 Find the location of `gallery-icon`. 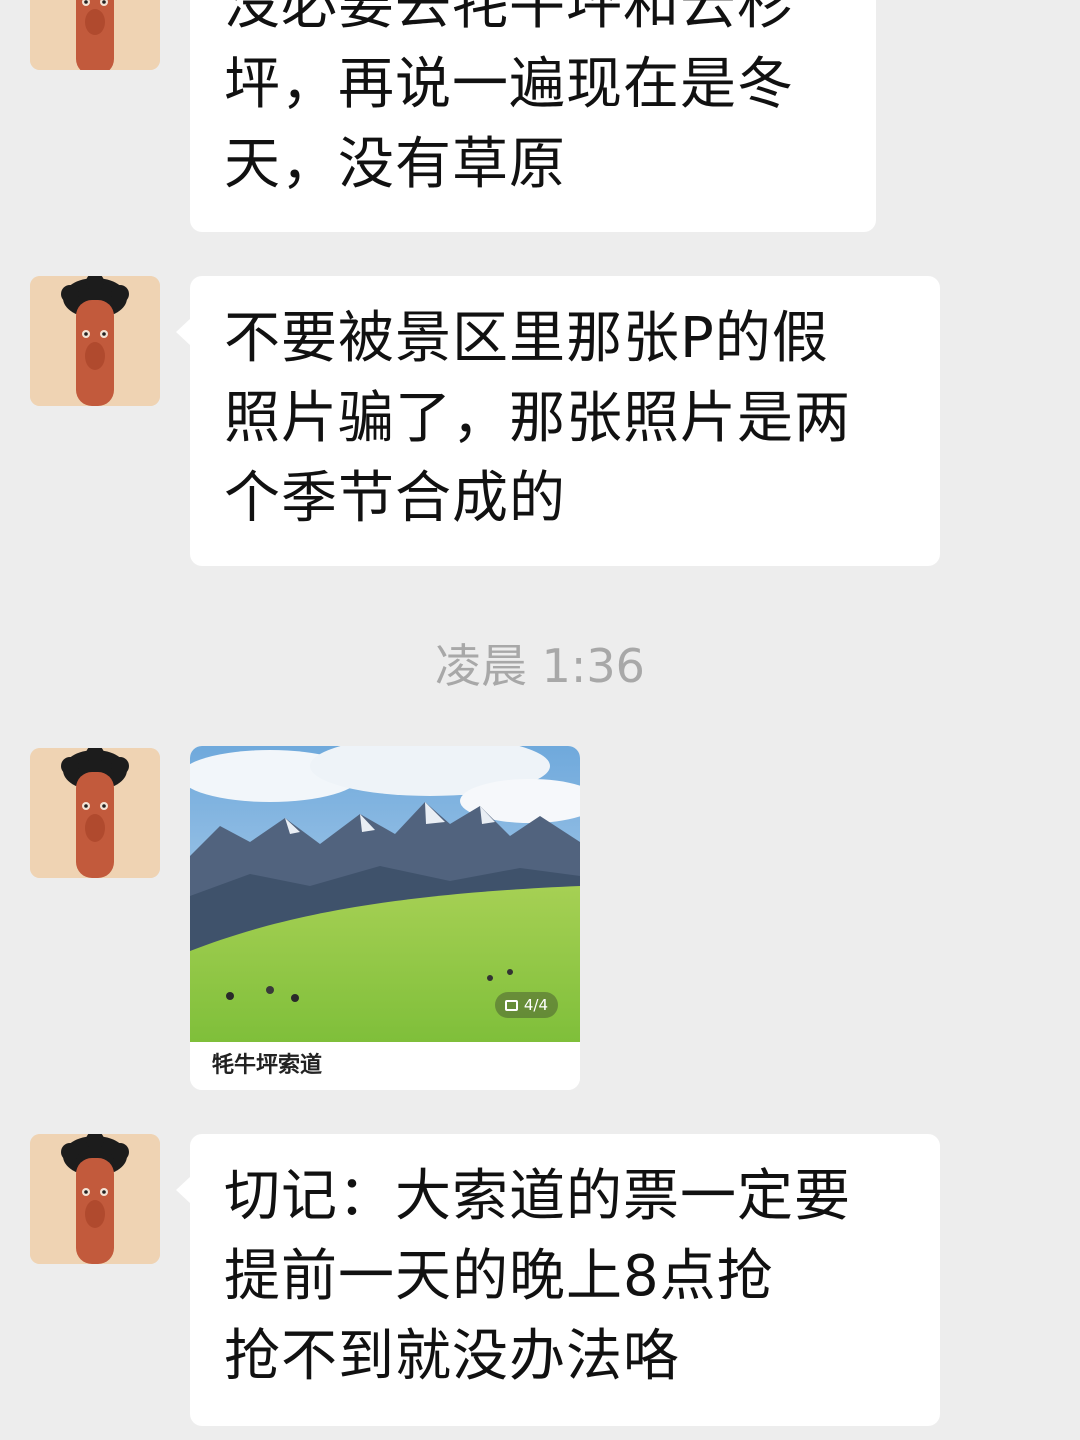

gallery-icon is located at coordinates (511, 1005).